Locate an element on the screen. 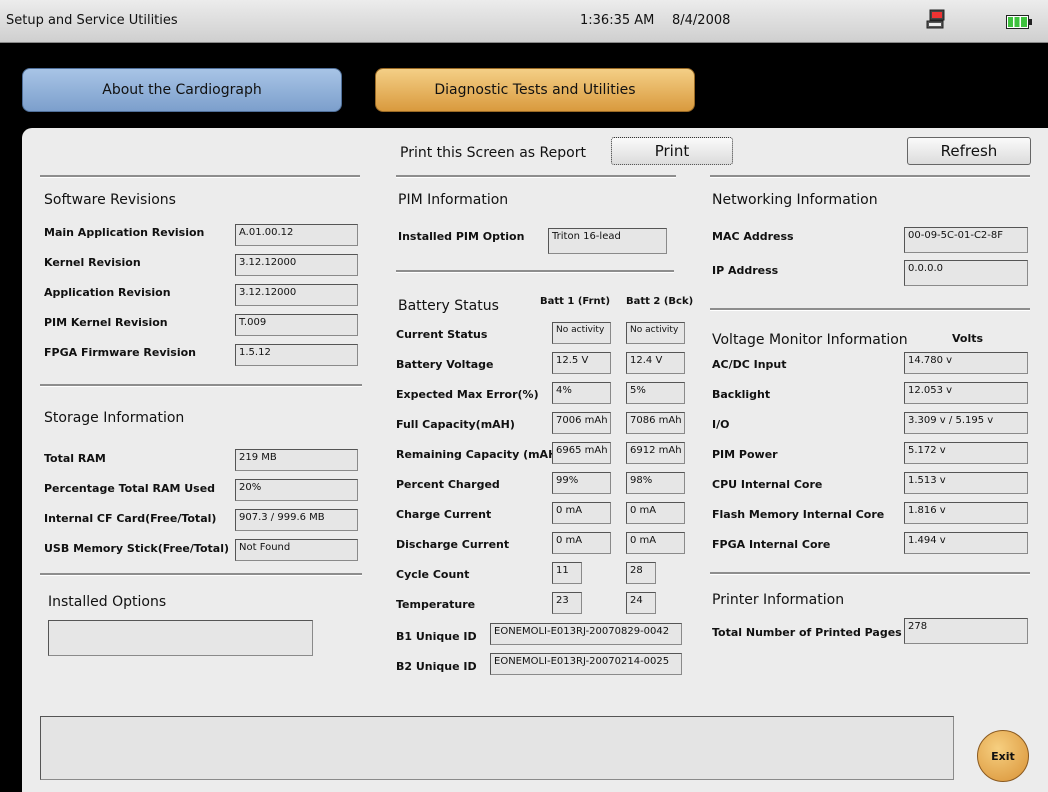  current-status-b2: No activity is located at coordinates (655, 333).